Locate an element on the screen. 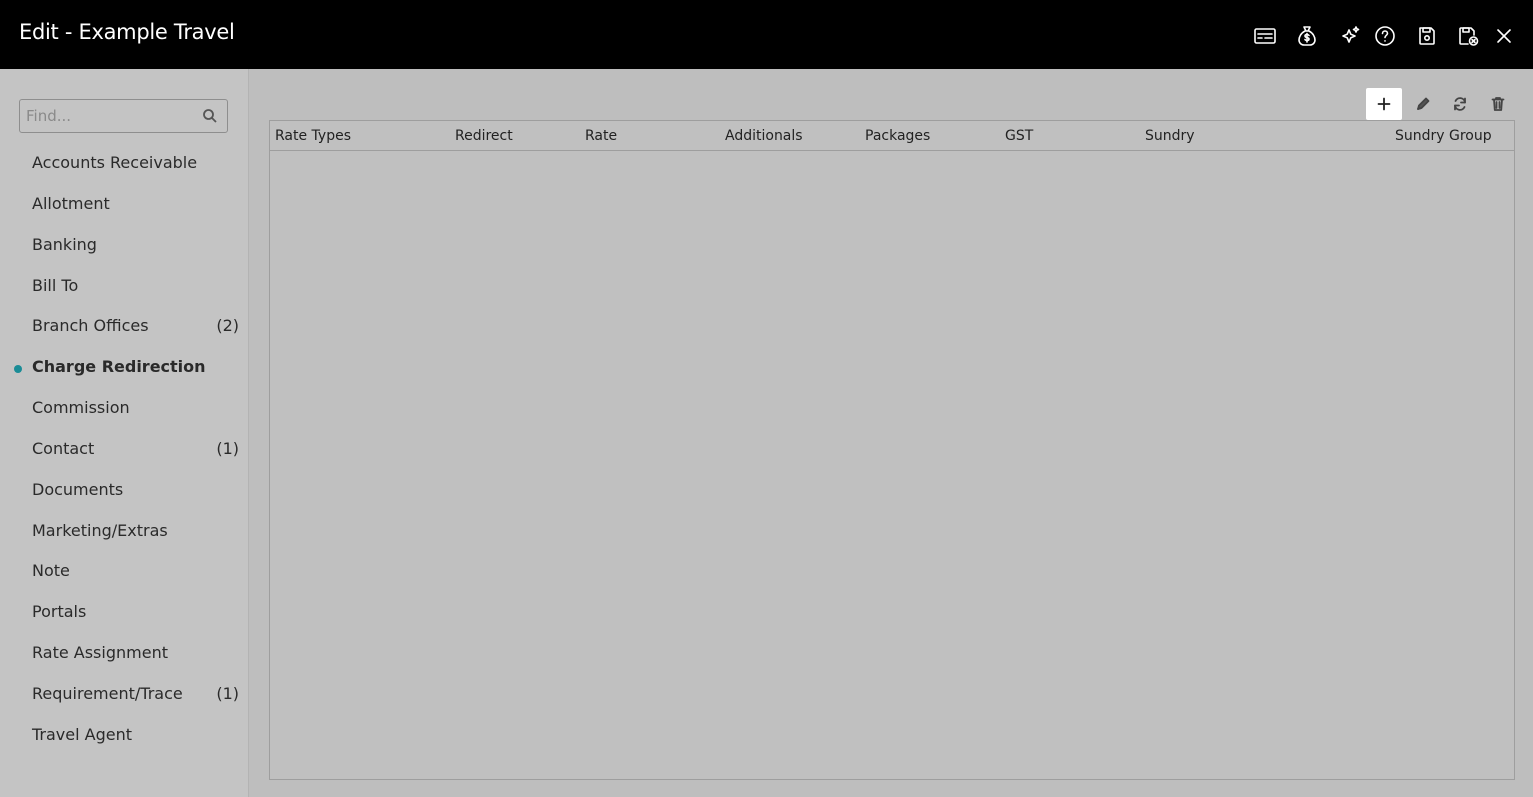  sidebar-item-label: Branch Offices is located at coordinates (90, 325).